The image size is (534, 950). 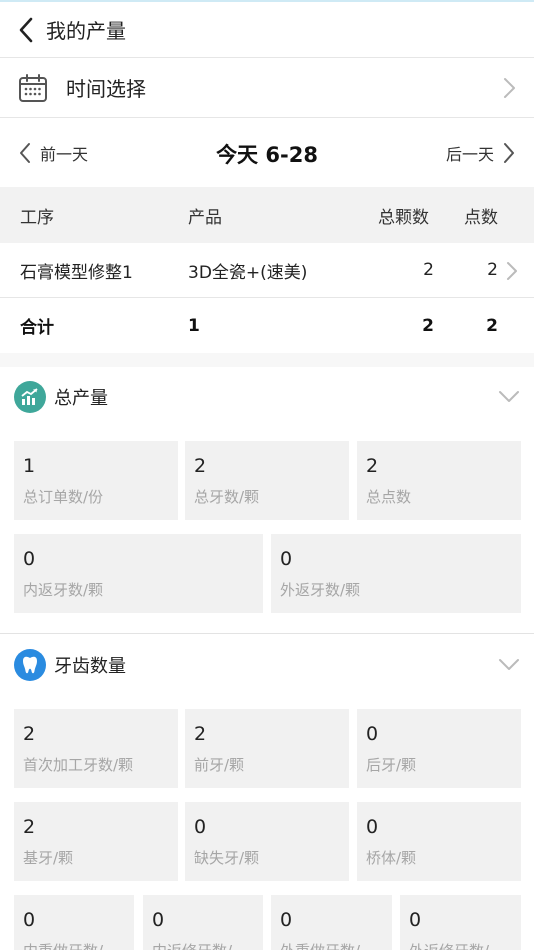 What do you see at coordinates (37, 217) in the screenshot?
I see `column-header-process: 工序` at bounding box center [37, 217].